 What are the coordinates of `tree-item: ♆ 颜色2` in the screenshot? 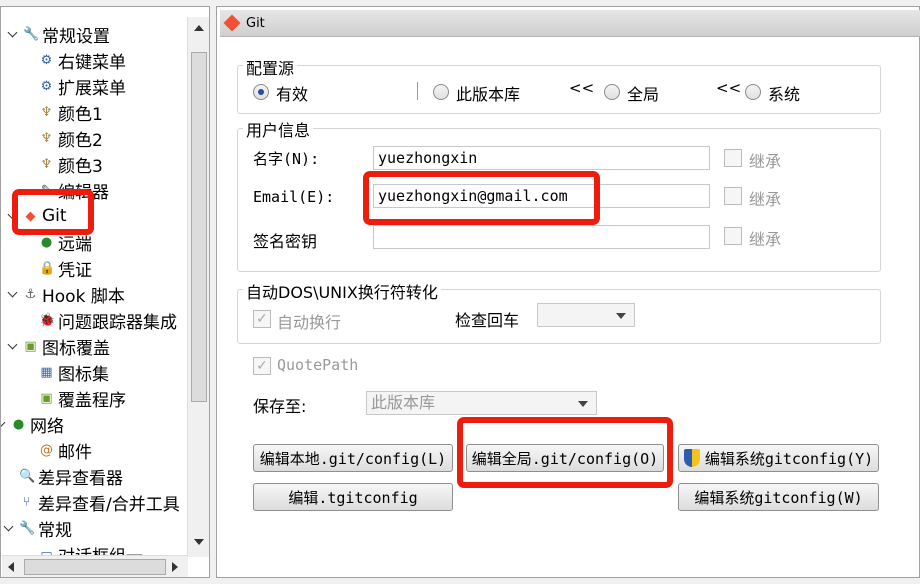 It's located at (71, 138).